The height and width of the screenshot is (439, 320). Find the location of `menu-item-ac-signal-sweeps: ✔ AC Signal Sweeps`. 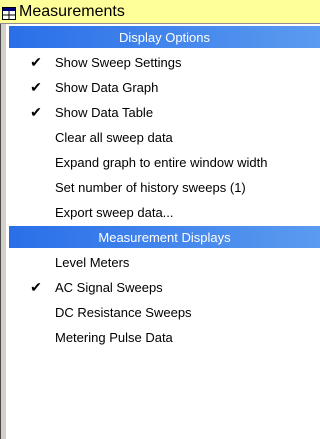

menu-item-ac-signal-sweeps: ✔ AC Signal Sweeps is located at coordinates (164, 287).